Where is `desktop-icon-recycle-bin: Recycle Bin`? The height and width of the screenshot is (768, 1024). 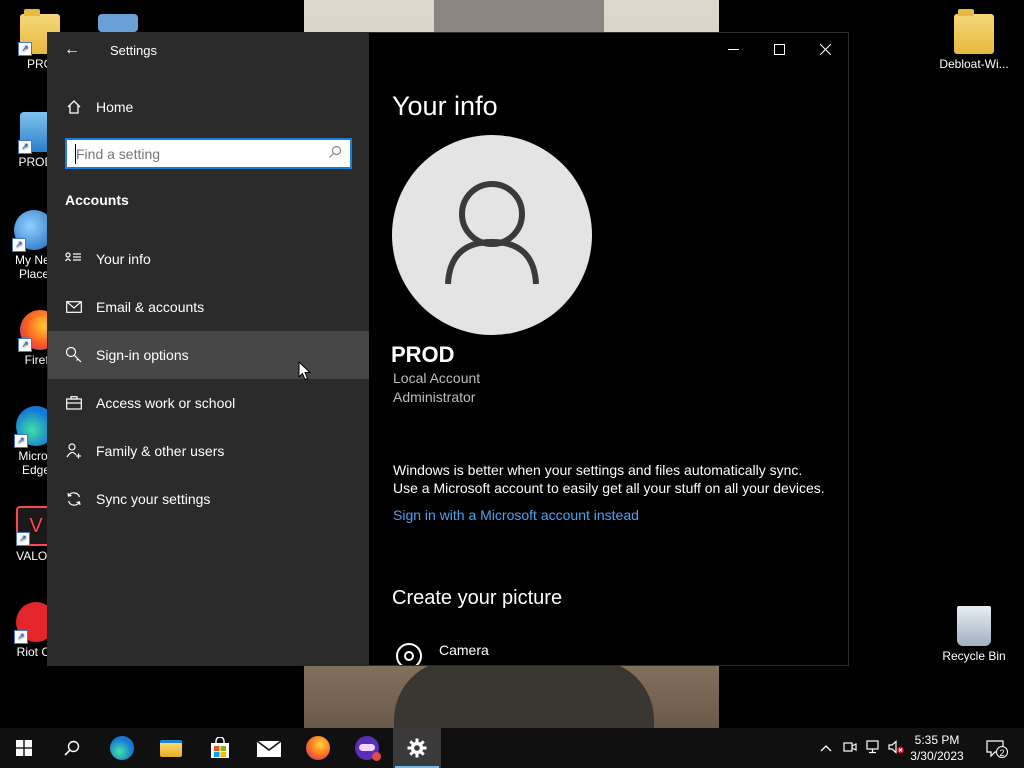 desktop-icon-recycle-bin: Recycle Bin is located at coordinates (974, 634).